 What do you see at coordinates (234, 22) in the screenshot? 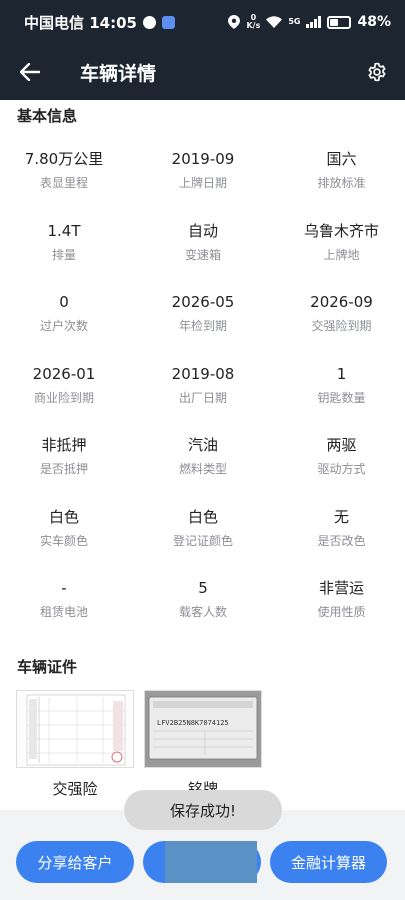
I see `location-icon` at bounding box center [234, 22].